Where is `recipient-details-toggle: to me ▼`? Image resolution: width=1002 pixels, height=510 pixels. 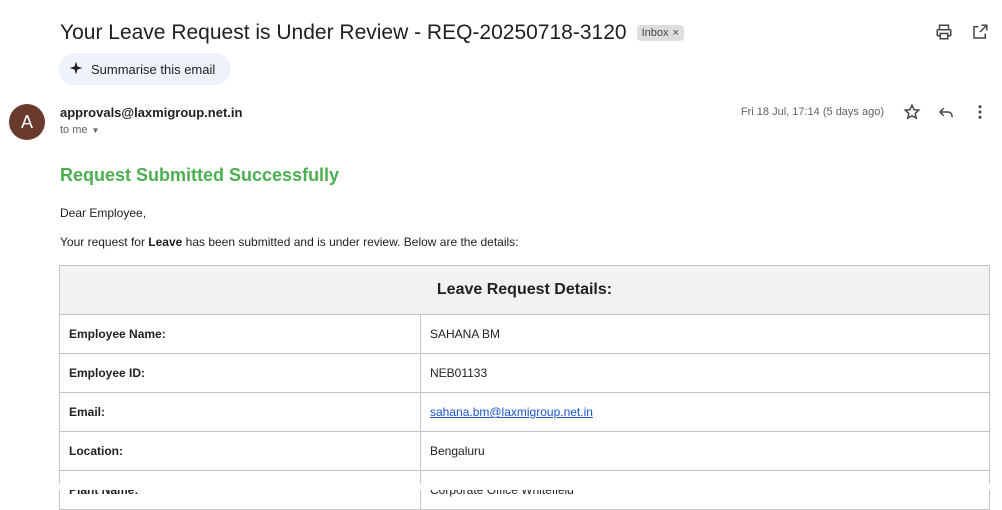 recipient-details-toggle: to me ▼ is located at coordinates (79, 130).